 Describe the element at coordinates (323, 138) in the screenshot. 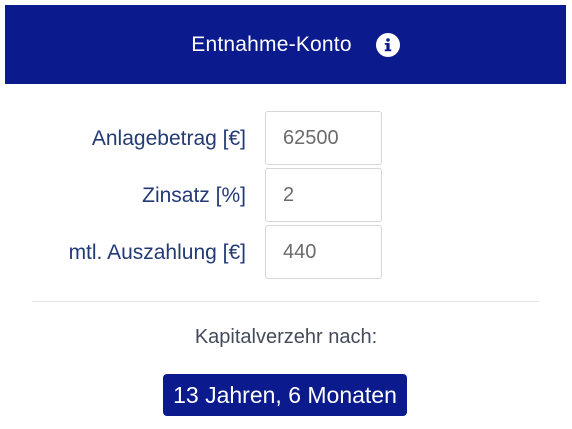

I see `anlagebetrag-input` at that location.